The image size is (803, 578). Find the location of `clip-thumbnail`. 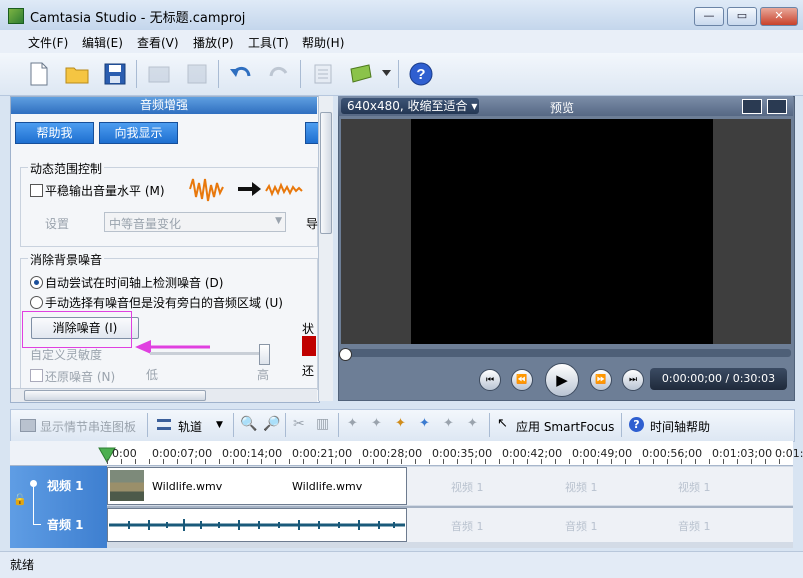

clip-thumbnail is located at coordinates (127, 485).